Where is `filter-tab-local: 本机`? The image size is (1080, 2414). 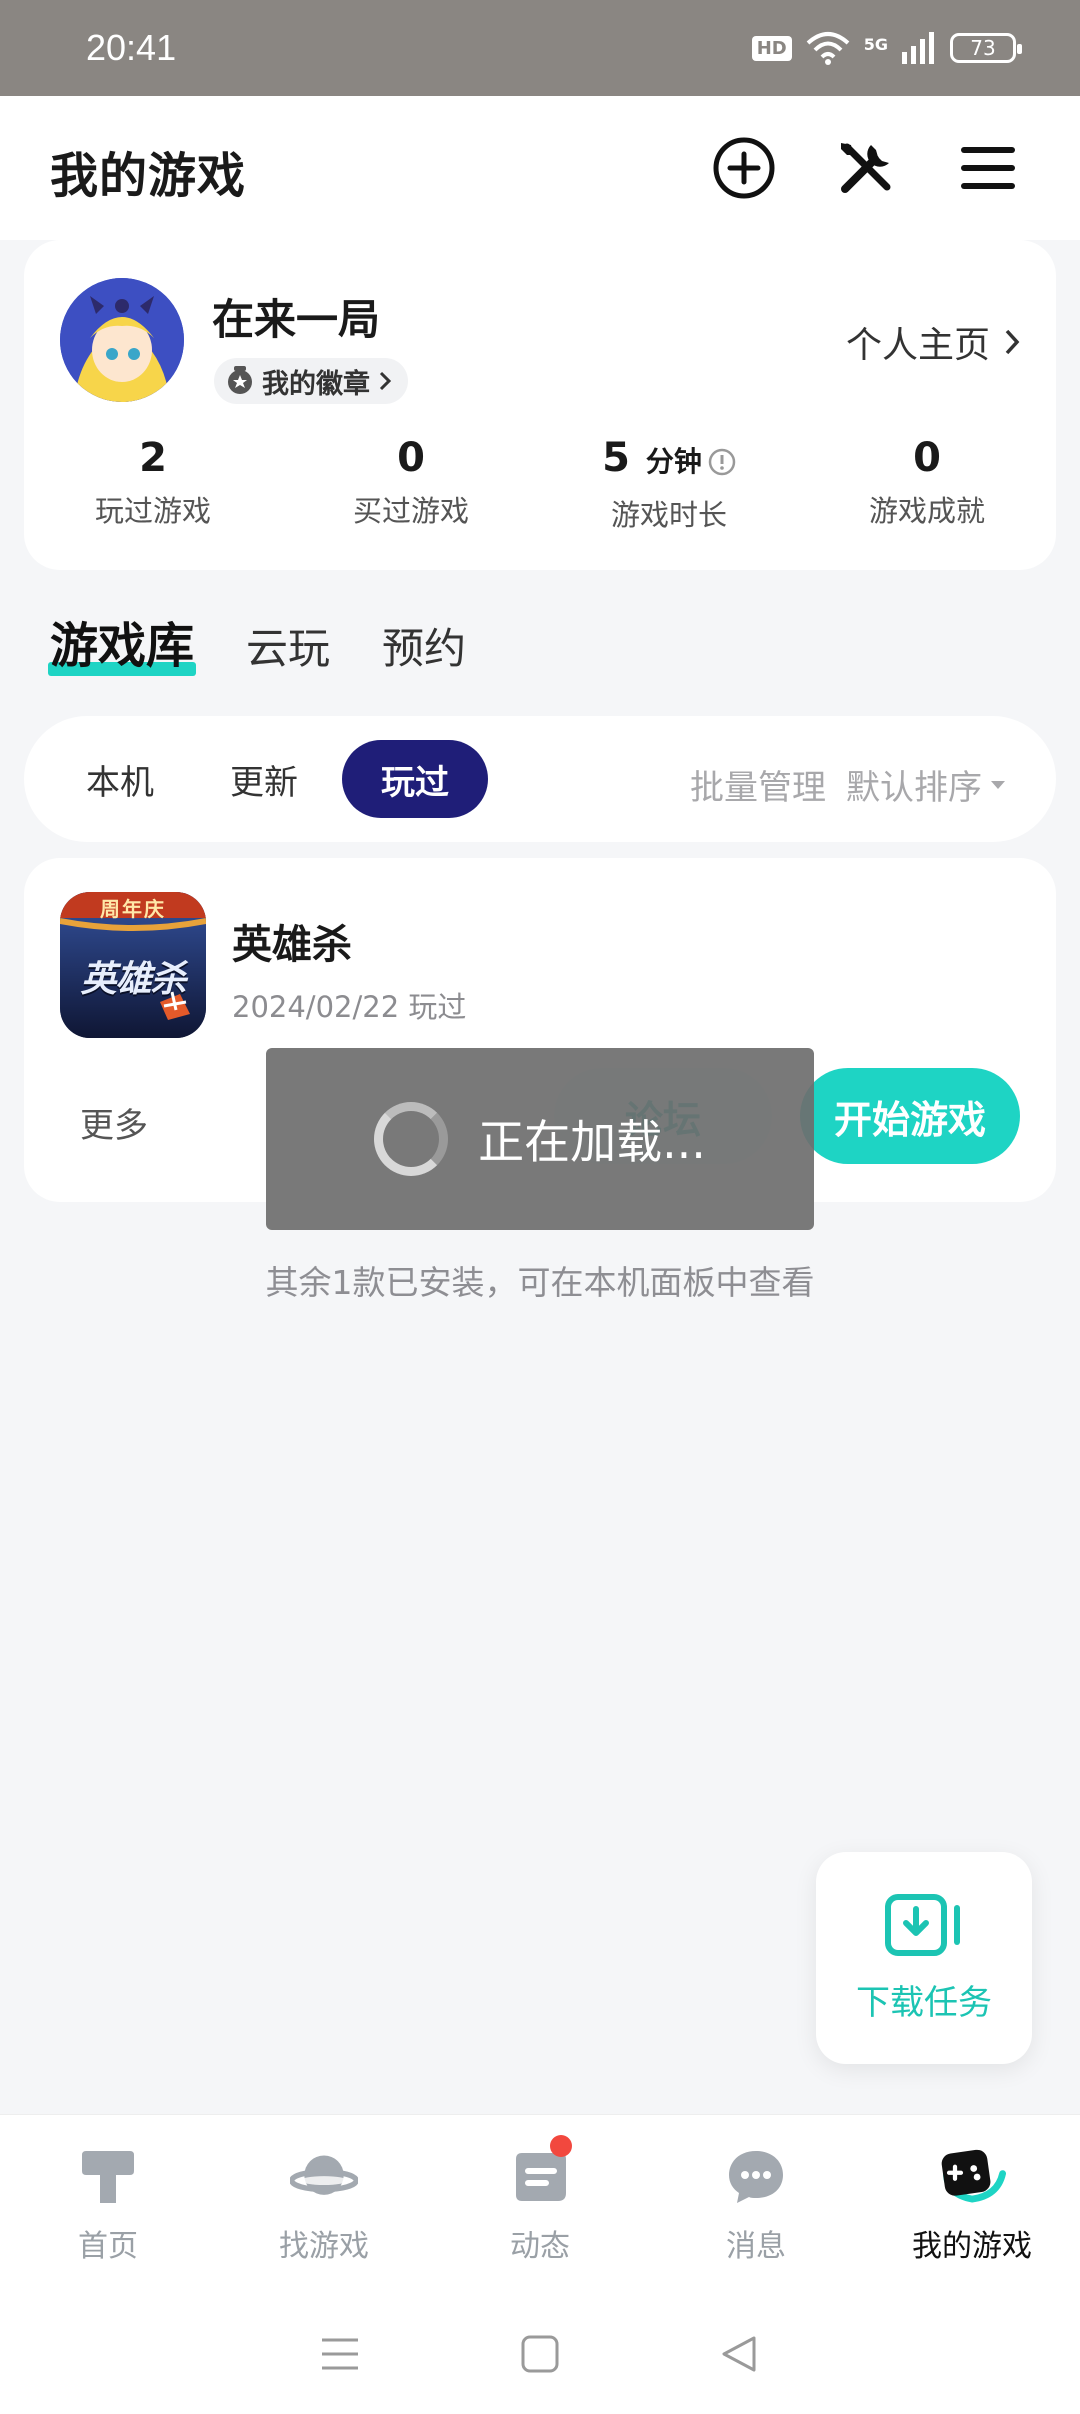
filter-tab-local: 本机 is located at coordinates (120, 779).